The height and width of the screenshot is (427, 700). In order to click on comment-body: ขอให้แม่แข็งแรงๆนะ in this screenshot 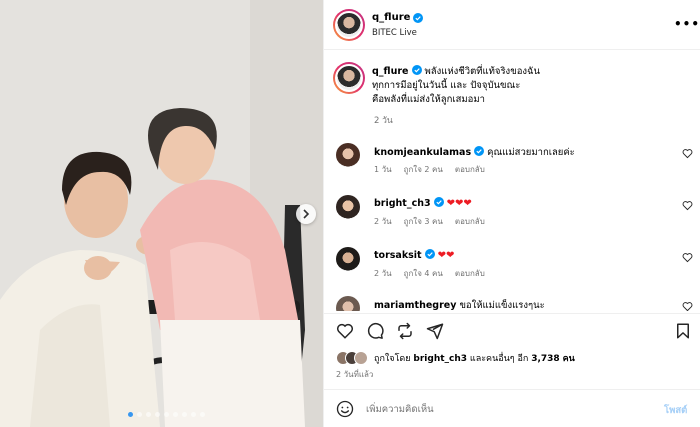, I will do `click(502, 305)`.